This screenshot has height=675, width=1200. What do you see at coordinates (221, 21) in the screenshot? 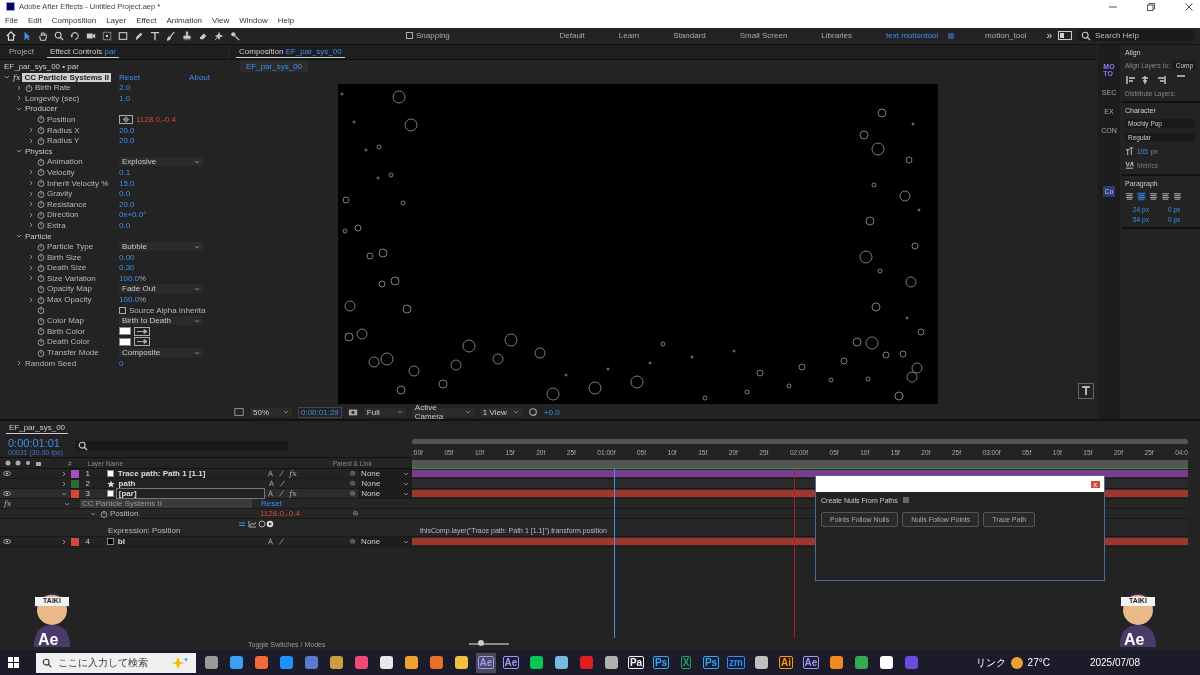
I see `menu-item: View` at bounding box center [221, 21].